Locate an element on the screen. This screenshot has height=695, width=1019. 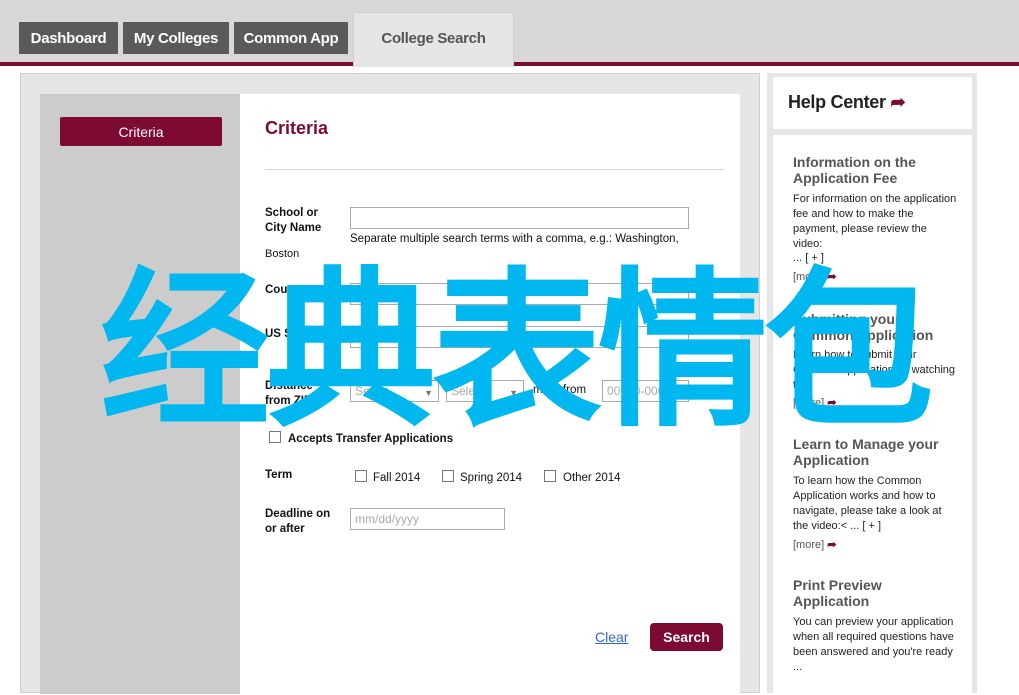
tab-college-search: College Search is located at coordinates (433, 39).